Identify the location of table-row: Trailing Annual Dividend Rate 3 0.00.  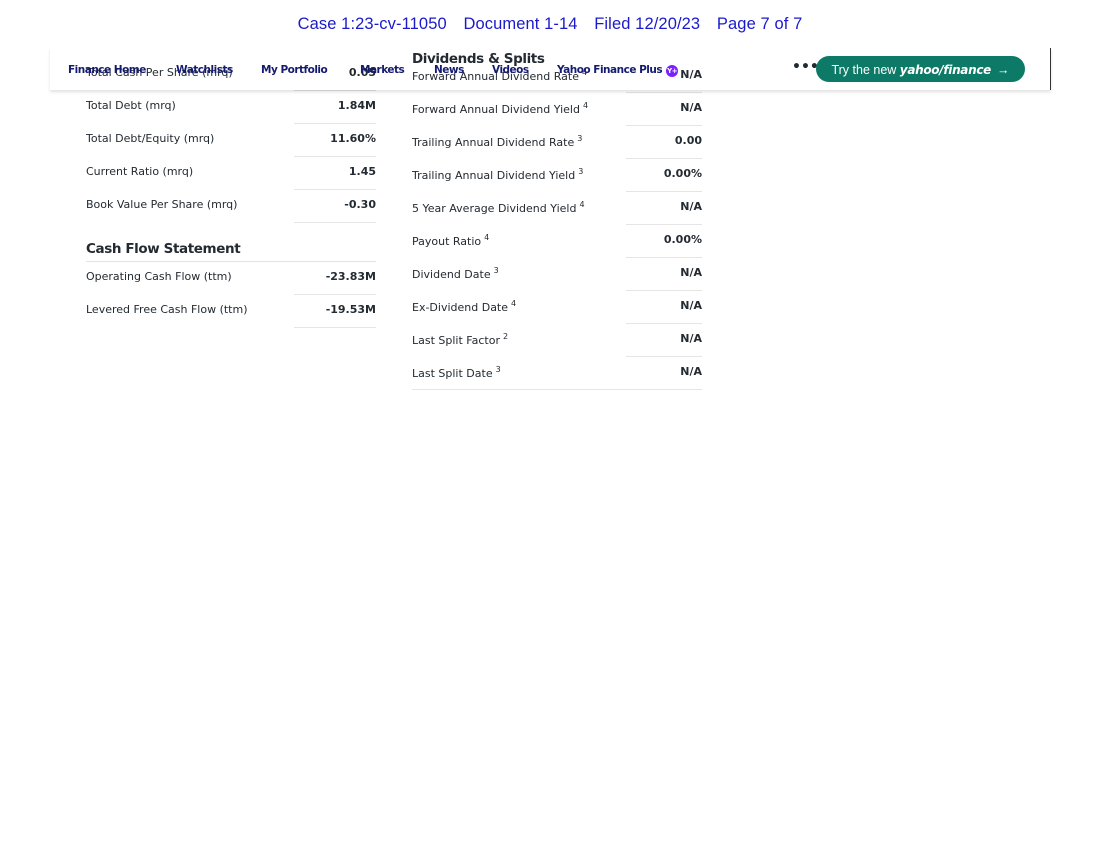
(557, 142).